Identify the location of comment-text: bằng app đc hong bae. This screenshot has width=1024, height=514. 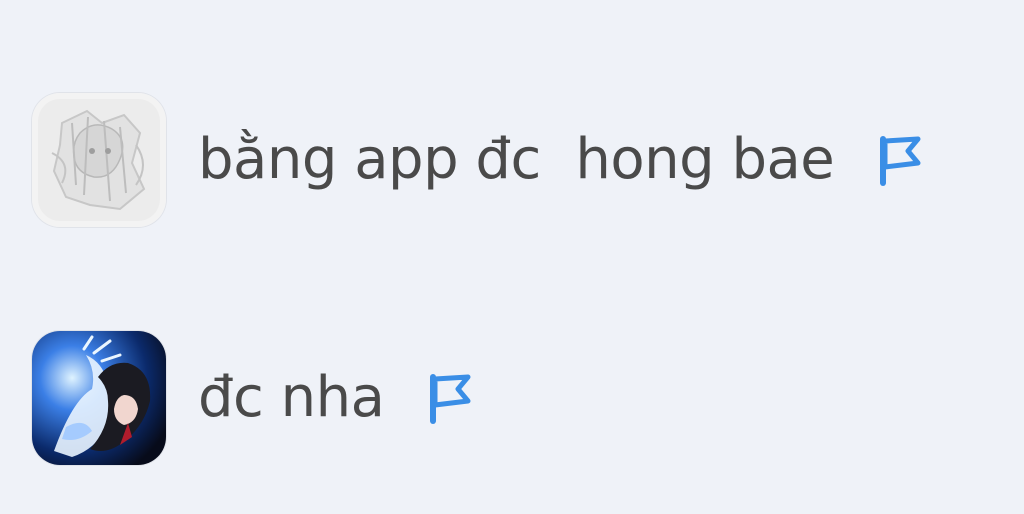
(516, 159).